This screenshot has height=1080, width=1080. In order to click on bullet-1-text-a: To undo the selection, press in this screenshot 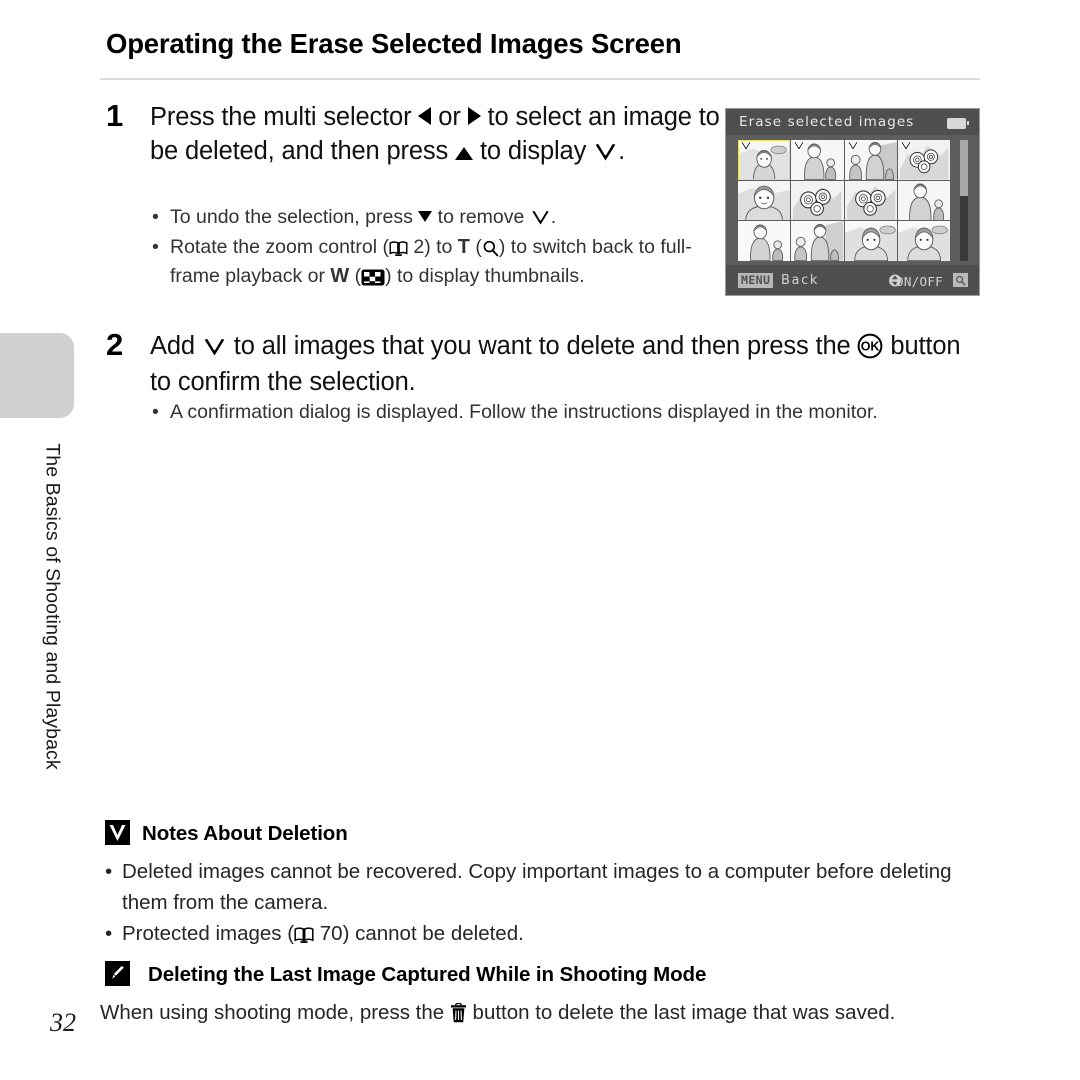, I will do `click(294, 217)`.